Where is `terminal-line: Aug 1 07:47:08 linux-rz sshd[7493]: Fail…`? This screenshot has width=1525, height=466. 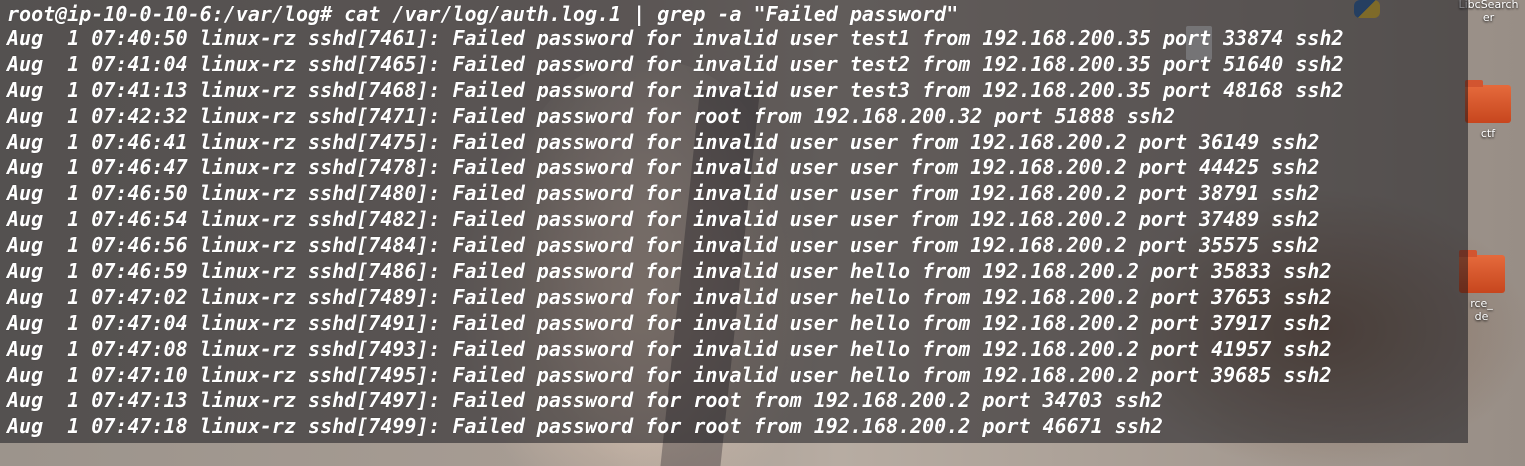 terminal-line: Aug 1 07:47:08 linux-rz sshd[7493]: Fail… is located at coordinates (669, 348).